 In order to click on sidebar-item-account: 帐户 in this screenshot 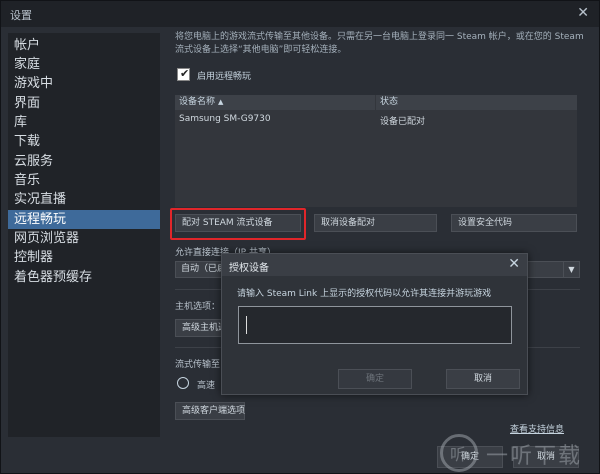, I will do `click(84, 45)`.